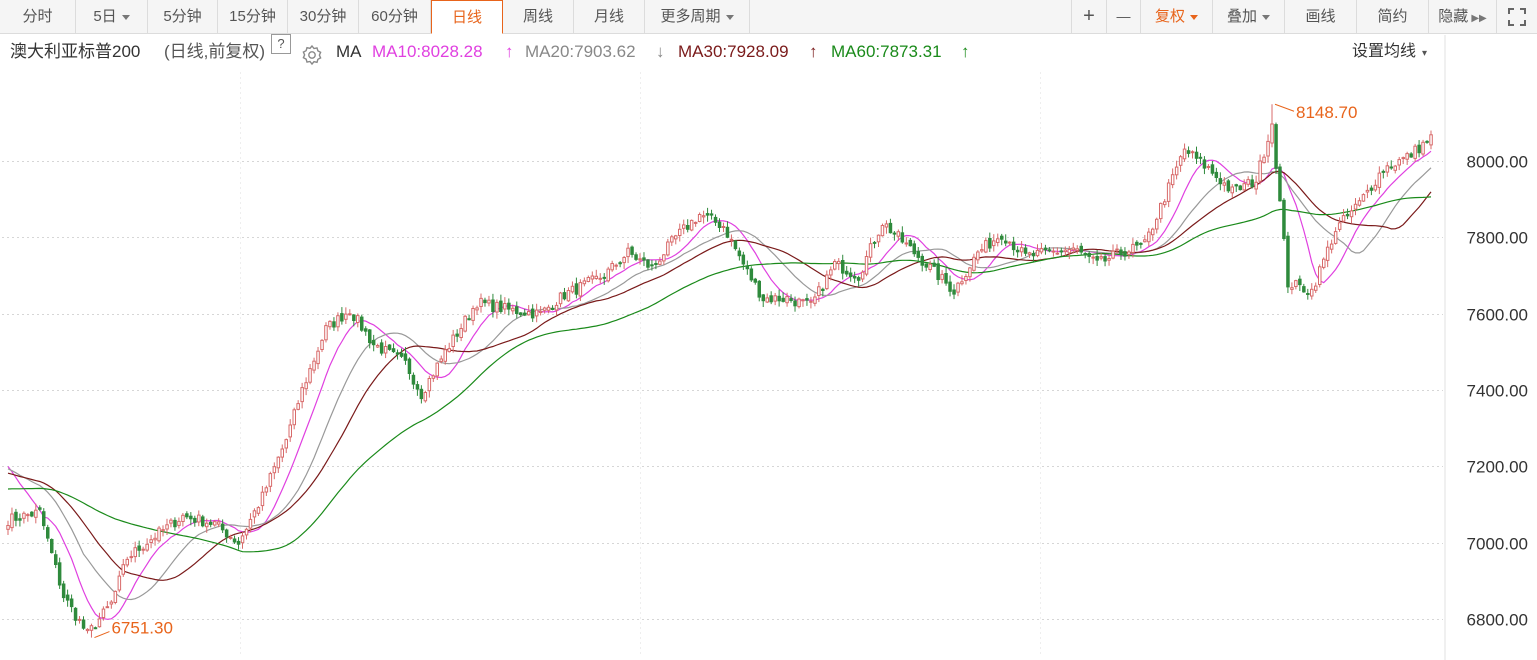 The height and width of the screenshot is (660, 1537). Describe the element at coordinates (1497, 467) in the screenshot. I see `y-tick-label: 7200.00` at that location.